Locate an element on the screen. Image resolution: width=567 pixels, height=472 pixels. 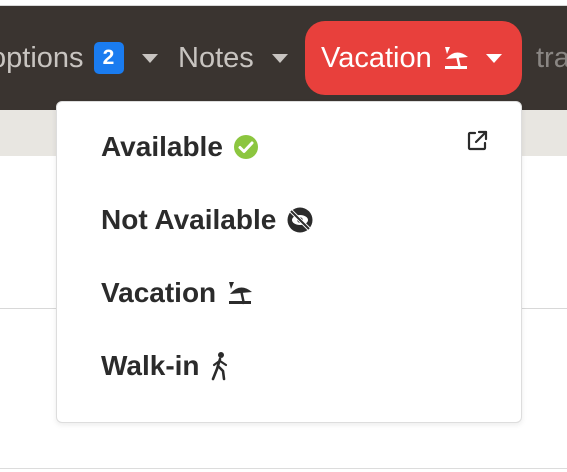
nav-options-dropdown: options 2 is located at coordinates (79, 58).